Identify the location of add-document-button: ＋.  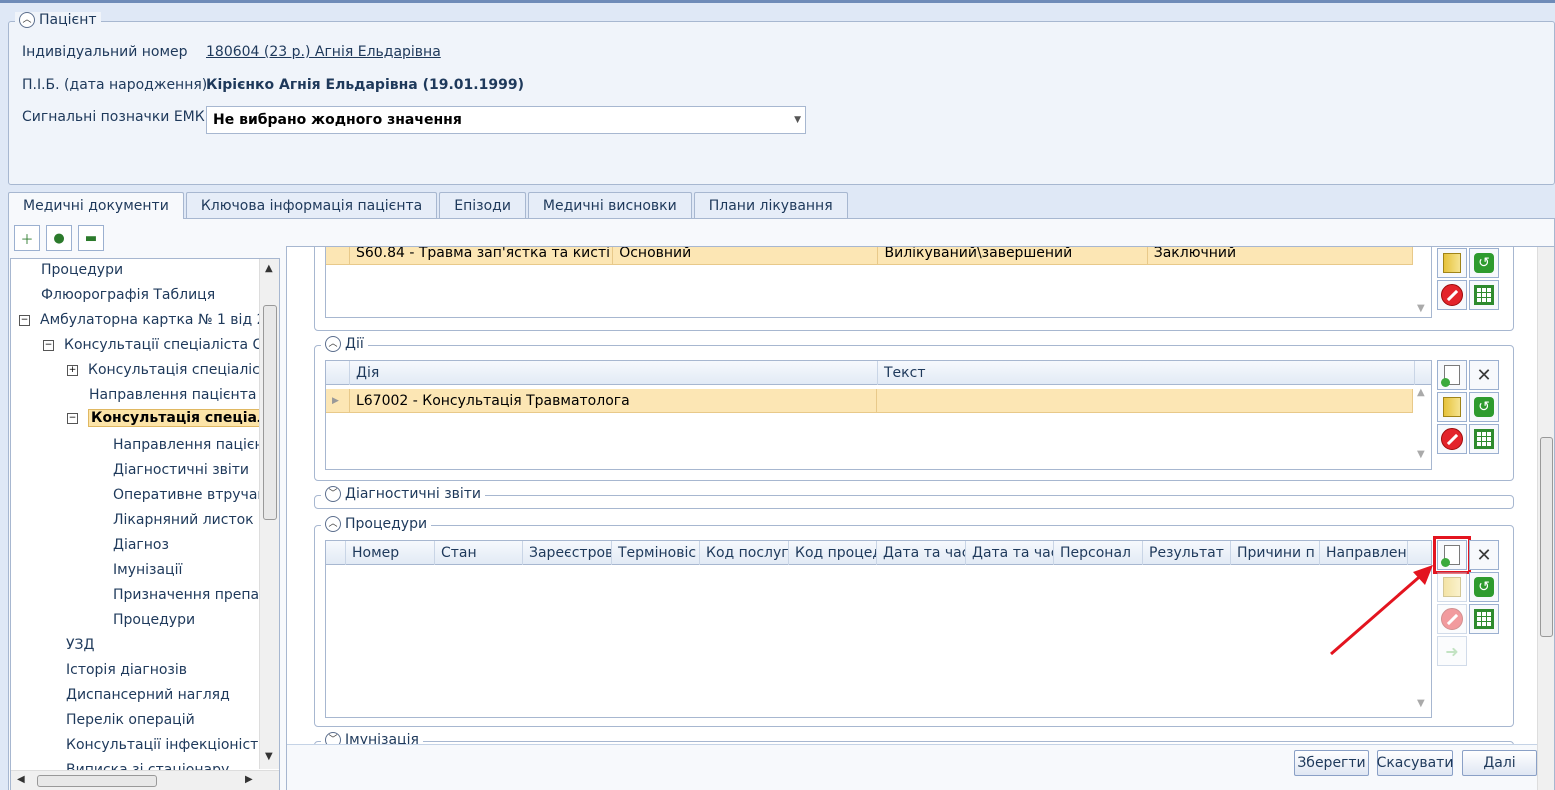
(27, 238).